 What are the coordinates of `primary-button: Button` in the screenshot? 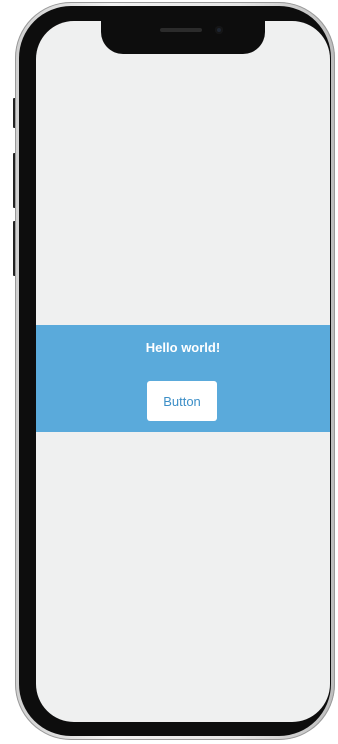 It's located at (182, 401).